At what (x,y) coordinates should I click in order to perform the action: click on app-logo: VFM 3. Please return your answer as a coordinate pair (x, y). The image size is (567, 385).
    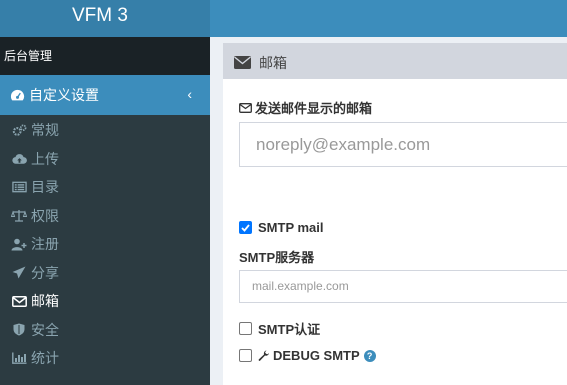
    Looking at the image, I should click on (105, 18).